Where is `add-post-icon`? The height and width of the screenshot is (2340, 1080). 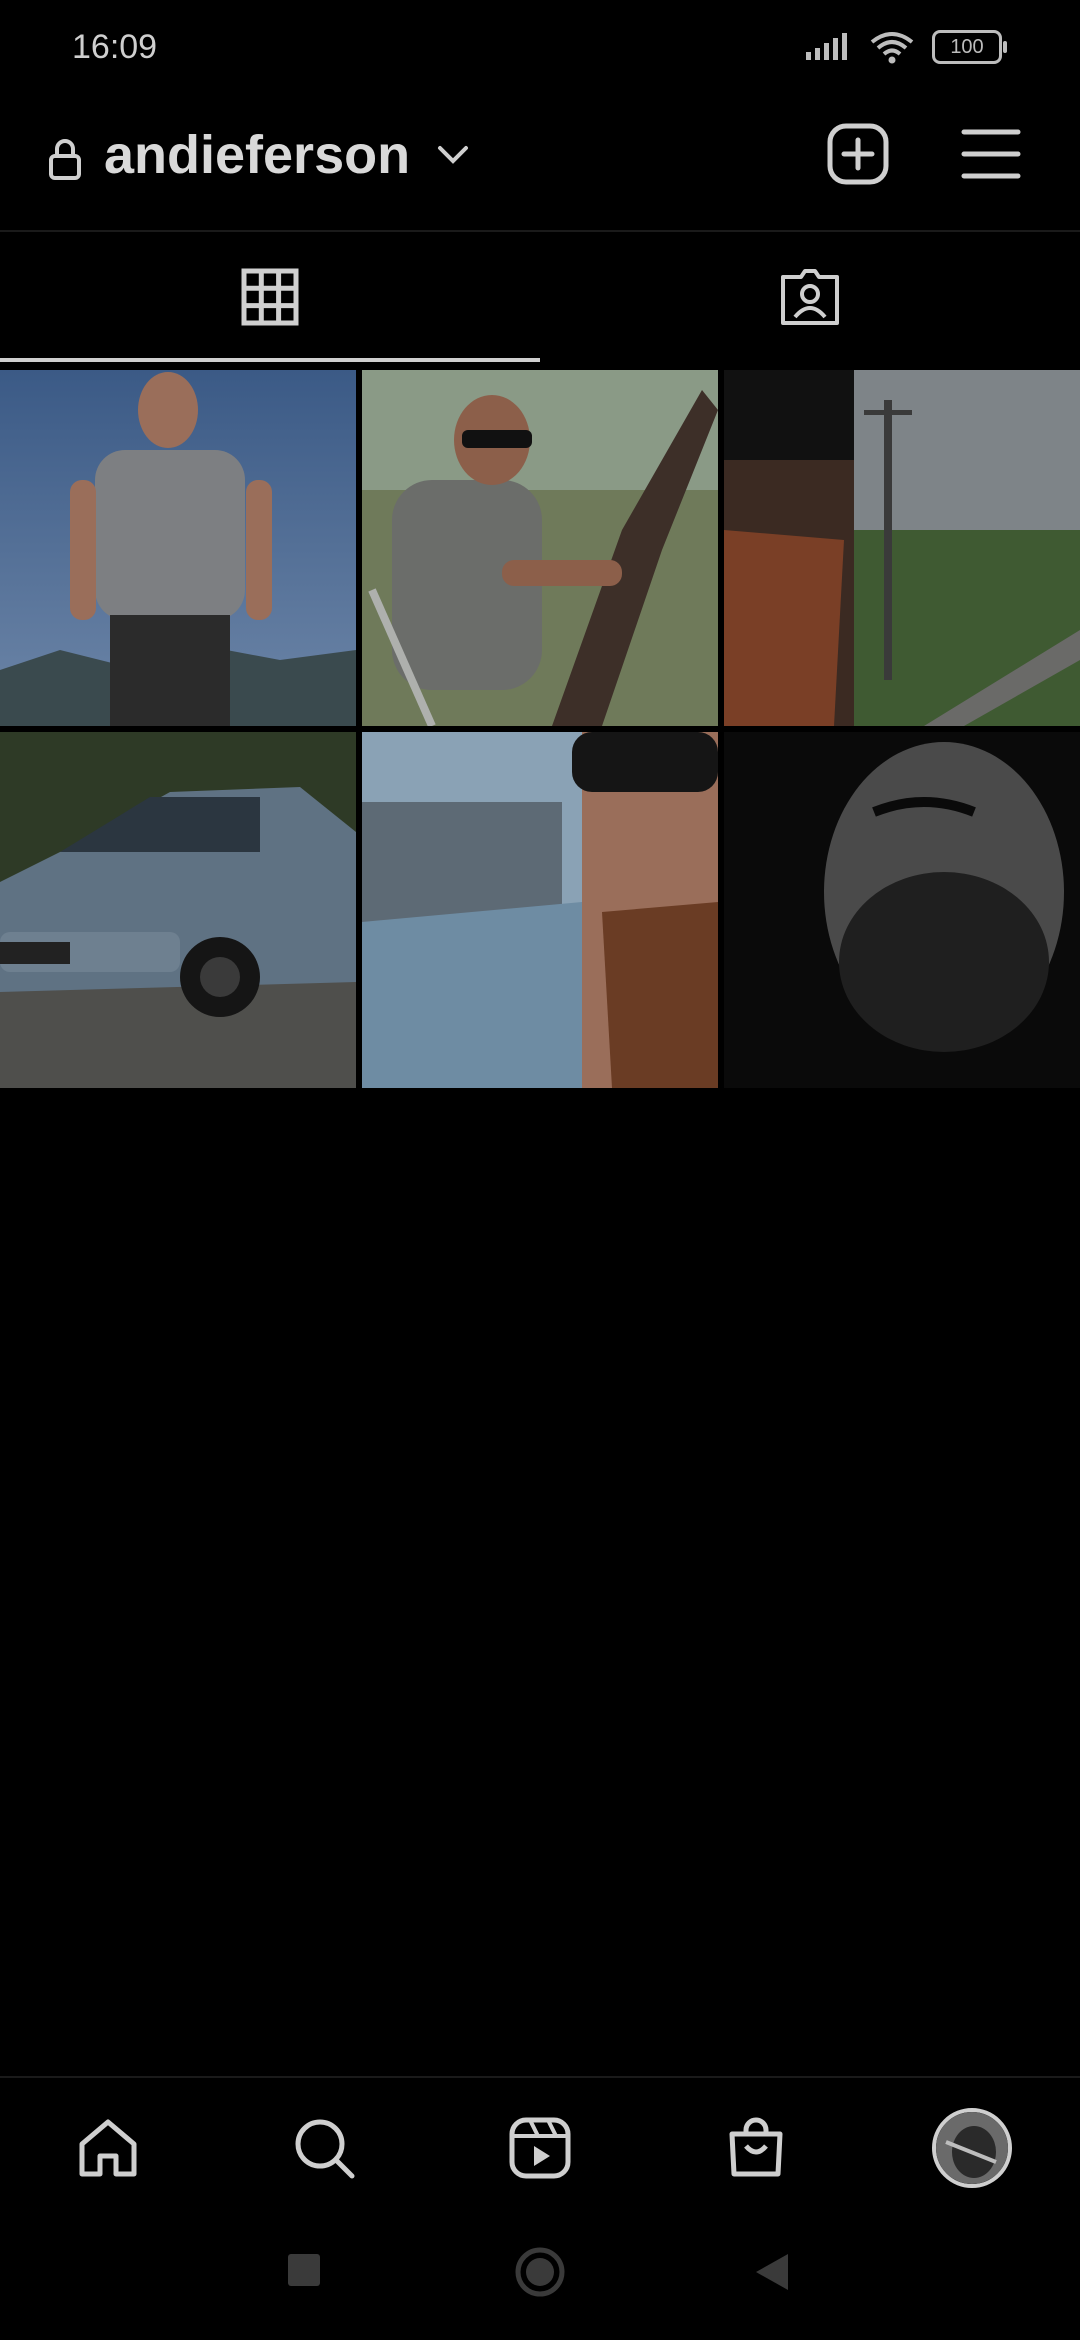
add-post-icon is located at coordinates (858, 154).